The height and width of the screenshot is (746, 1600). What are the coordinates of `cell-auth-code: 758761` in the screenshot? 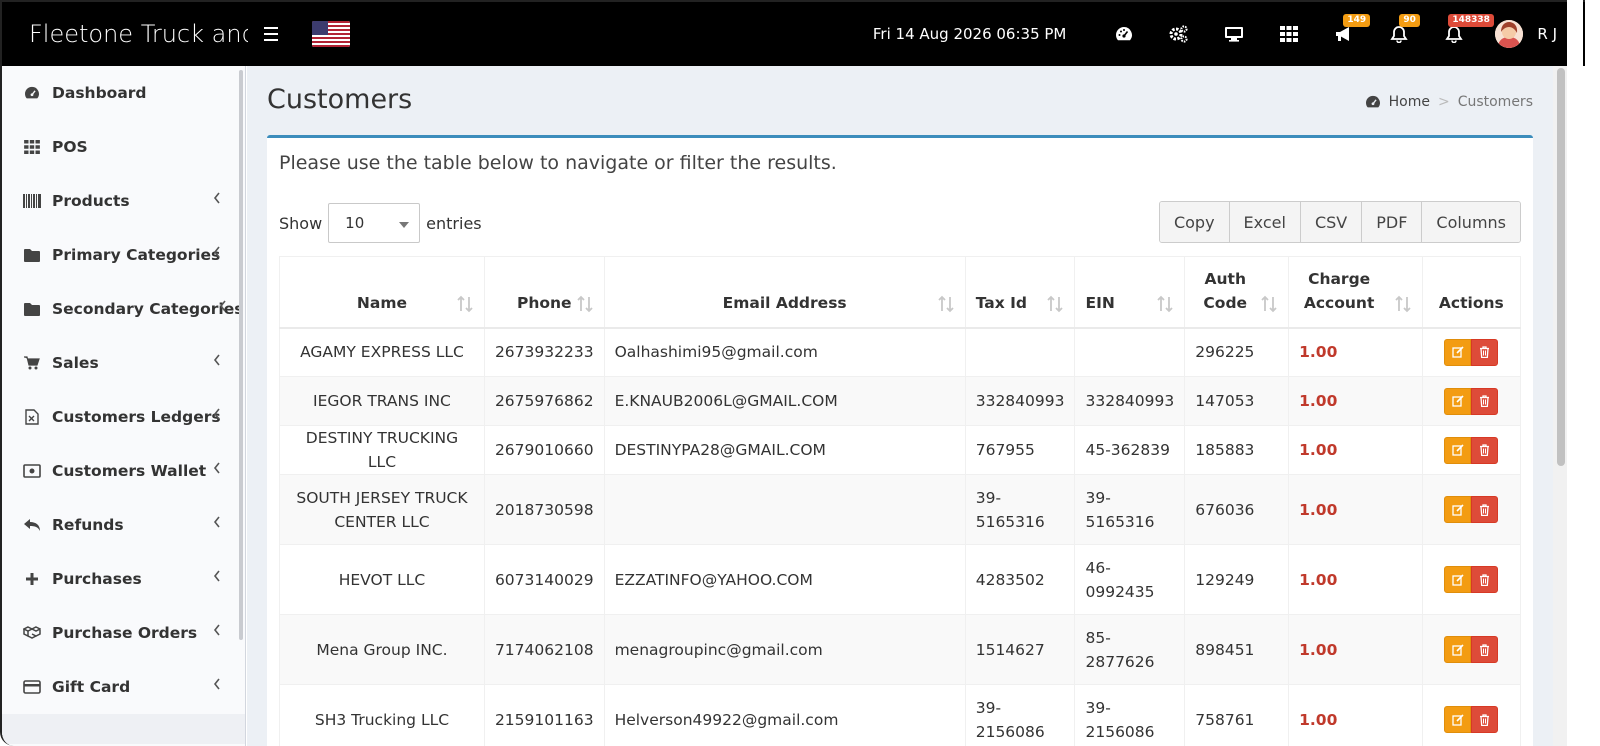 It's located at (1237, 715).